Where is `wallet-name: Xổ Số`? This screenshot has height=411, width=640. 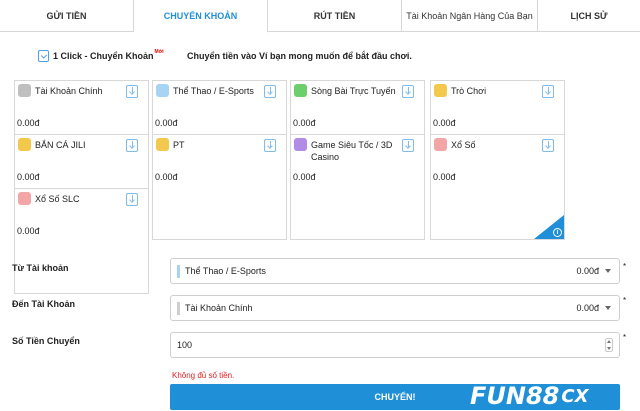 wallet-name: Xổ Số is located at coordinates (463, 145).